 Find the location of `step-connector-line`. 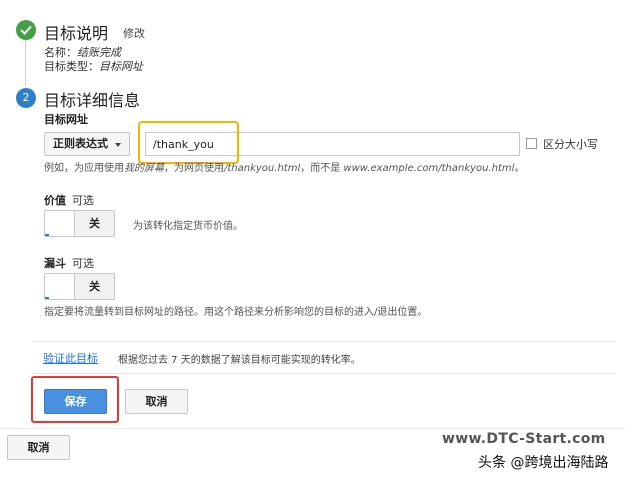

step-connector-line is located at coordinates (25, 63).